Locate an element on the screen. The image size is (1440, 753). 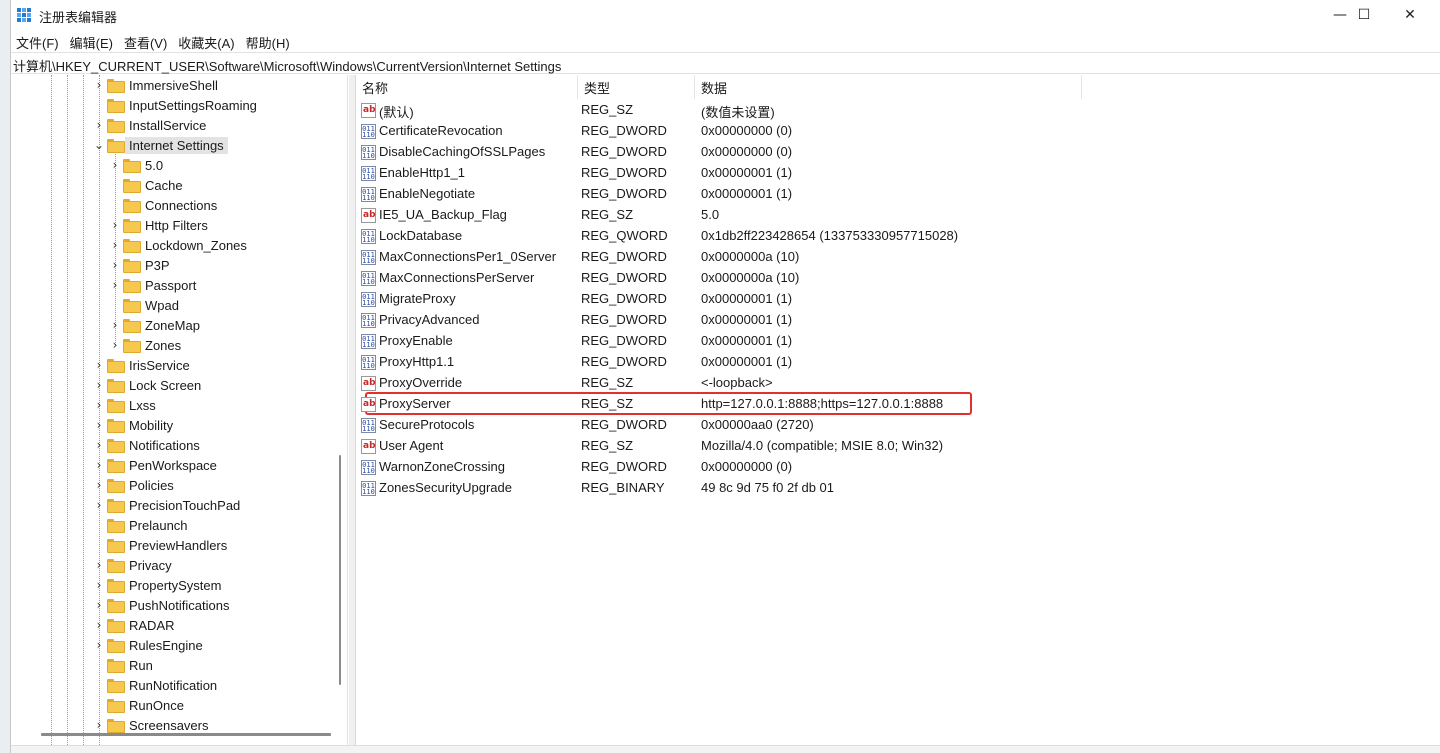
collapse-chevron-icon: ⌄ is located at coordinates (99, 145).